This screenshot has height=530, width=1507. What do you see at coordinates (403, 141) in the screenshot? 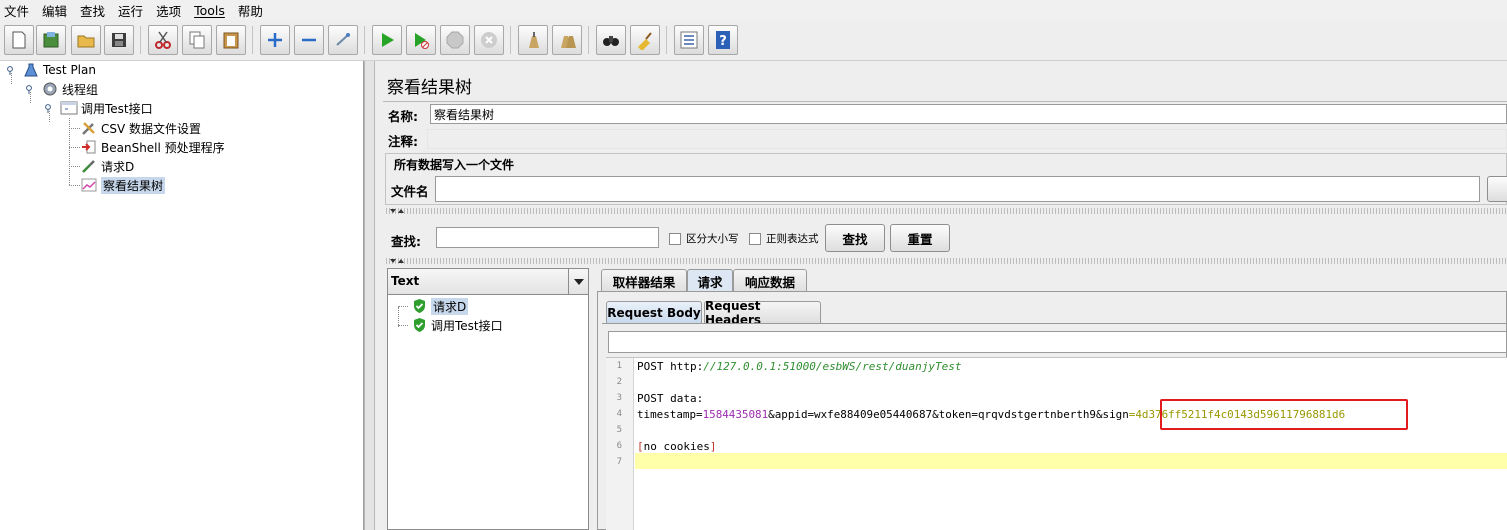
I see `comment-label: 注释:` at bounding box center [403, 141].